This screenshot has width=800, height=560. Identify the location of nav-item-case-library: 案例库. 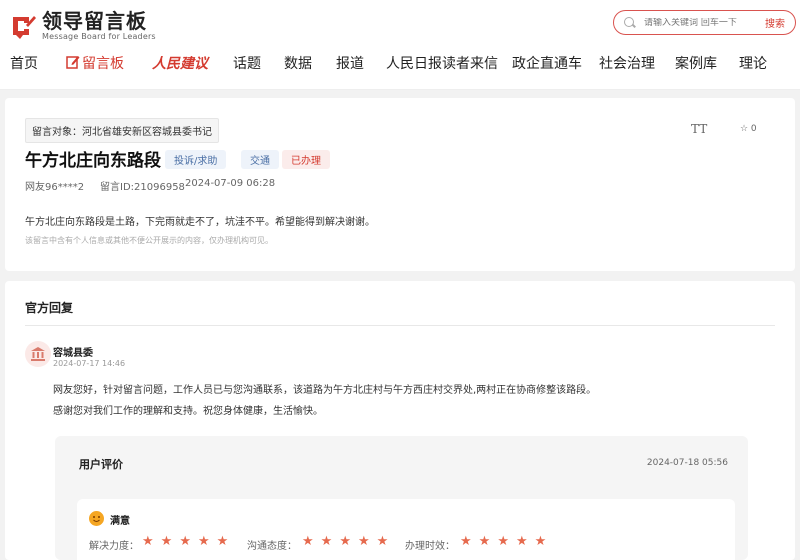
(696, 63).